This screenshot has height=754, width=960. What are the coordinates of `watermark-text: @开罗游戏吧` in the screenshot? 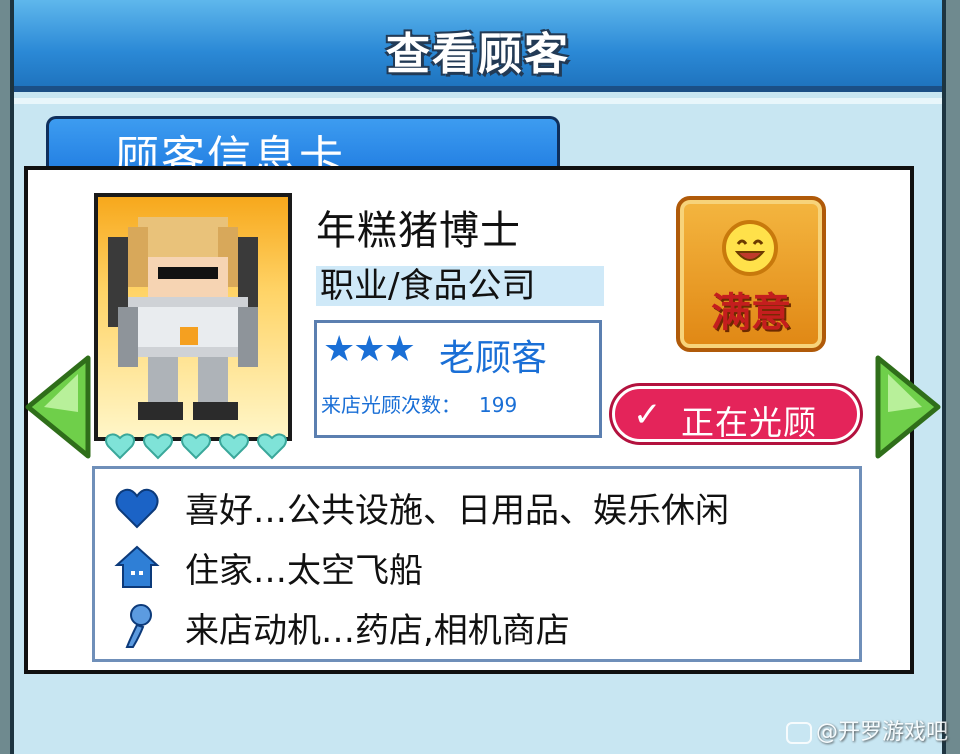 It's located at (881, 732).